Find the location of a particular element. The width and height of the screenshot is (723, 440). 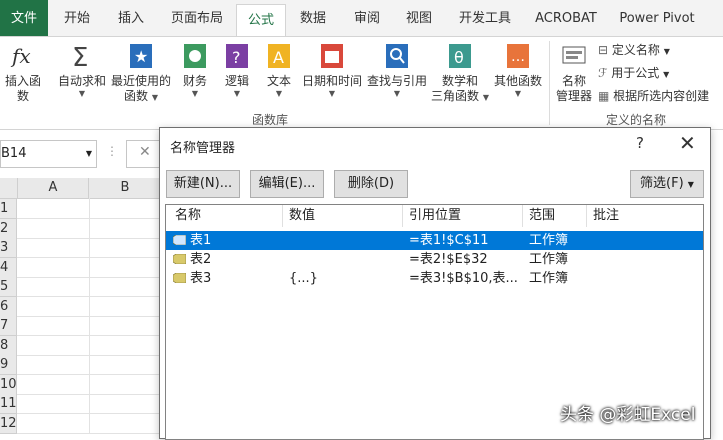

tab-view: 视图 is located at coordinates (419, 18).